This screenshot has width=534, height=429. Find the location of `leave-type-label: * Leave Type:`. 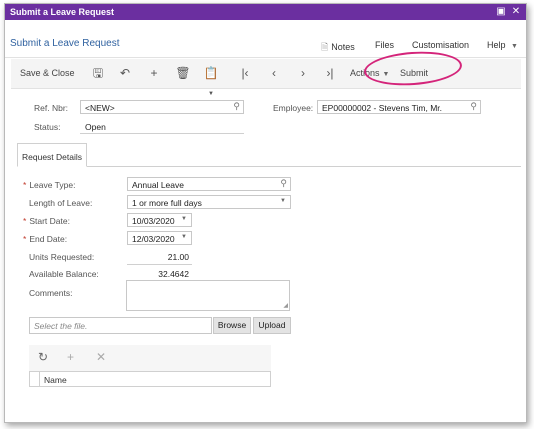

leave-type-label: * Leave Type: is located at coordinates (49, 185).